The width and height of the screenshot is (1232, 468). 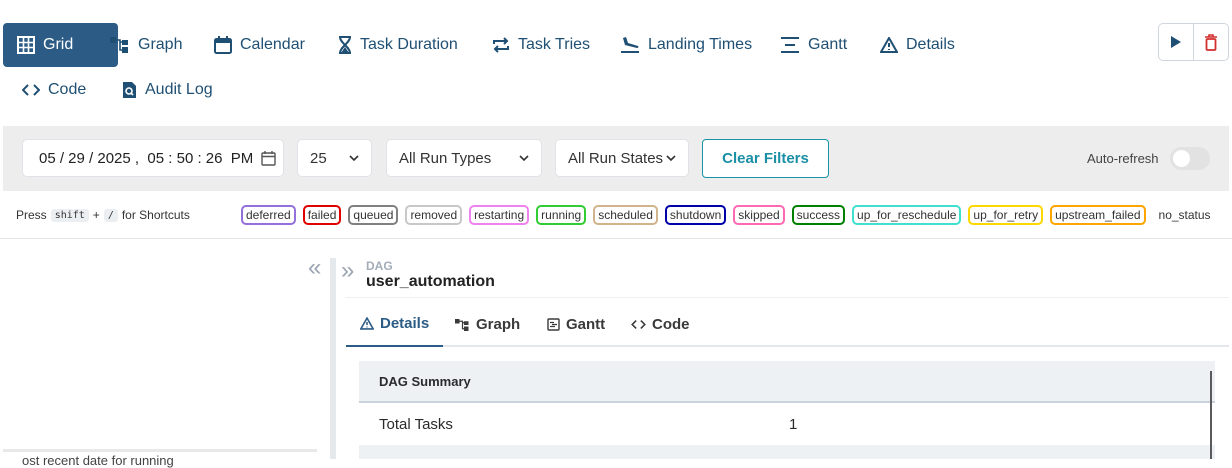 I want to click on play-icon, so click(x=1176, y=42).